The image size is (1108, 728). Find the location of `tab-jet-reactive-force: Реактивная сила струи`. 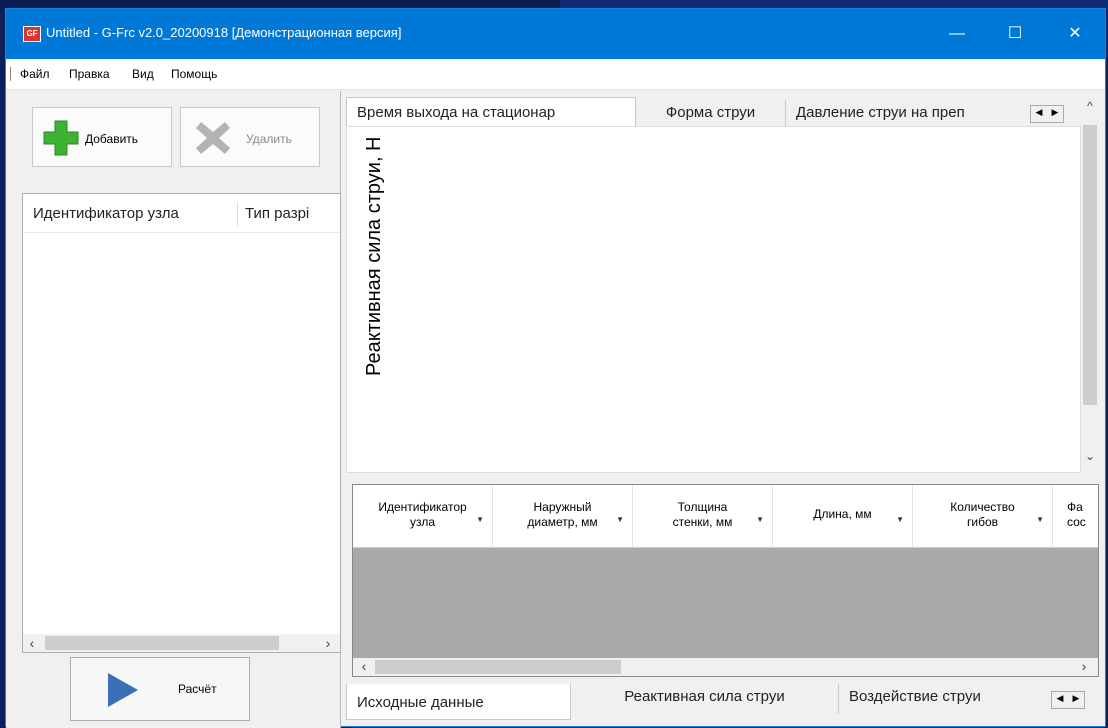

tab-jet-reactive-force: Реактивная сила струи is located at coordinates (705, 699).